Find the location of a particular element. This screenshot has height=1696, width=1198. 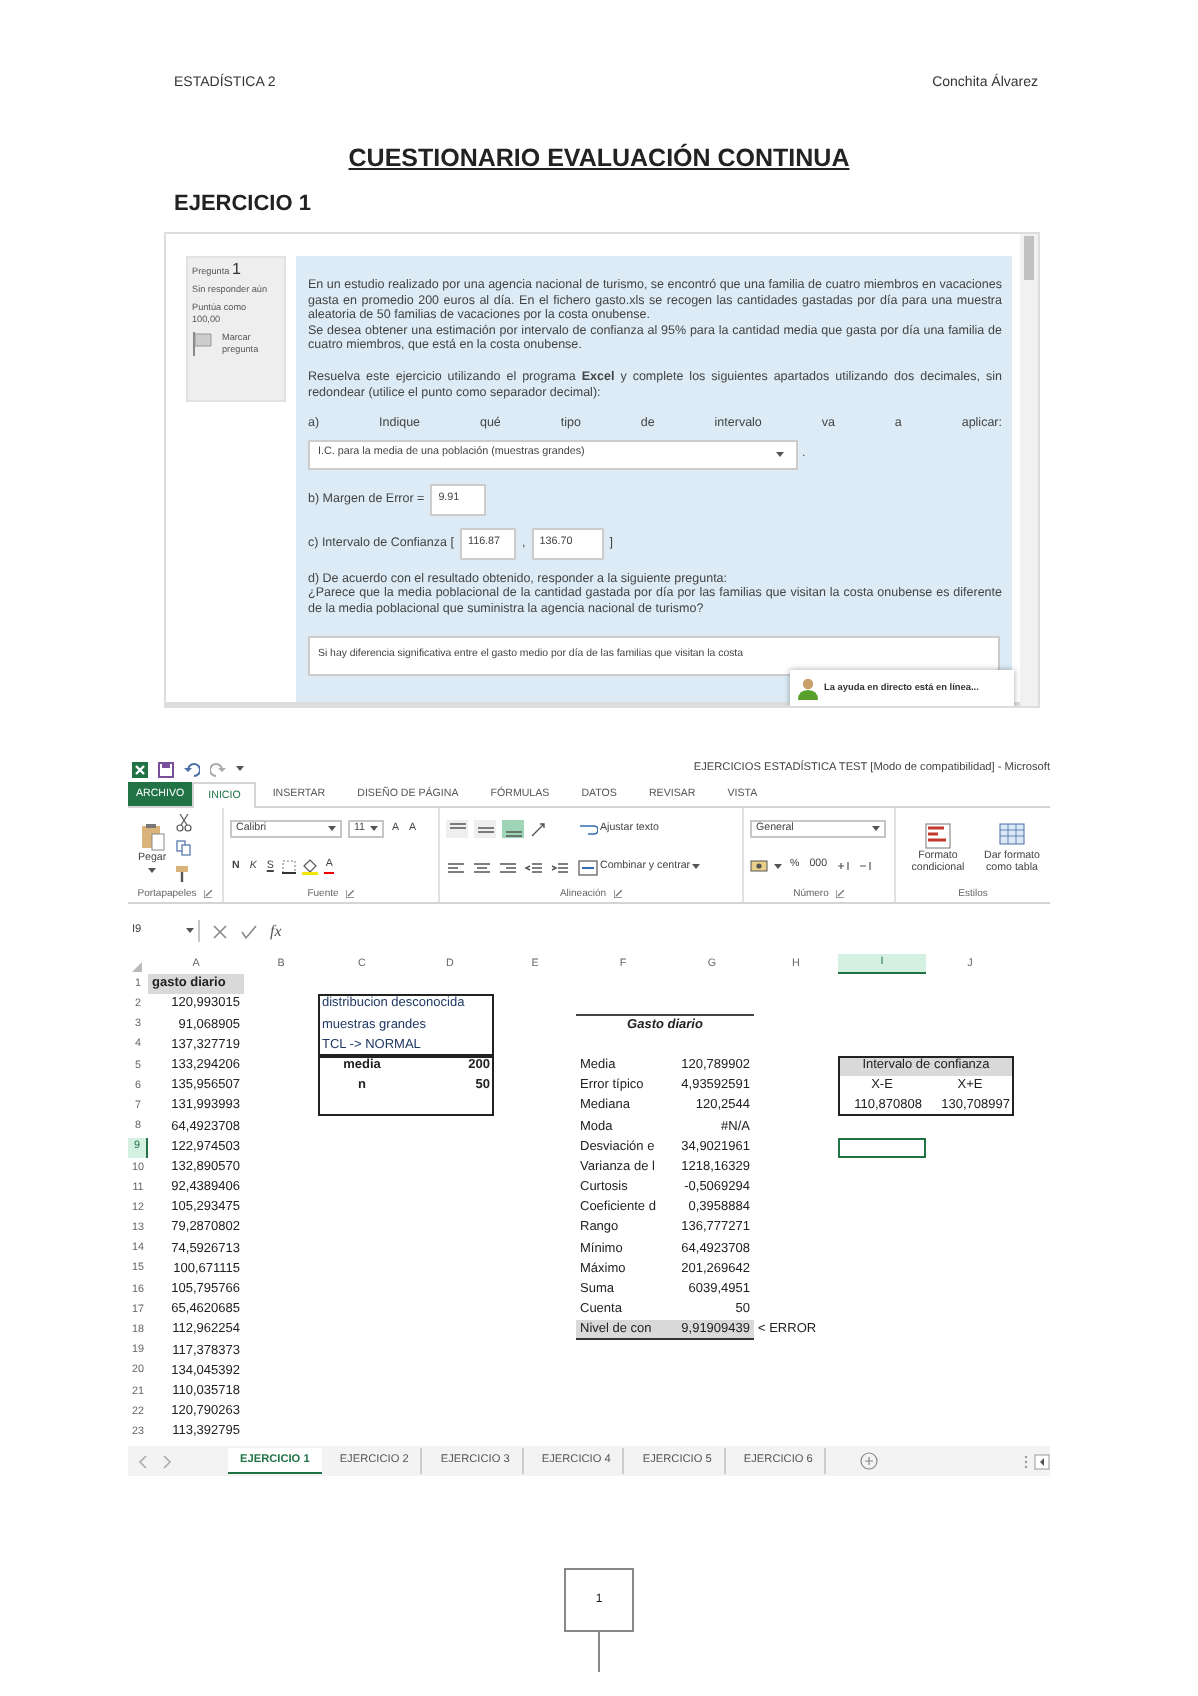

redo-icon is located at coordinates (218, 769).